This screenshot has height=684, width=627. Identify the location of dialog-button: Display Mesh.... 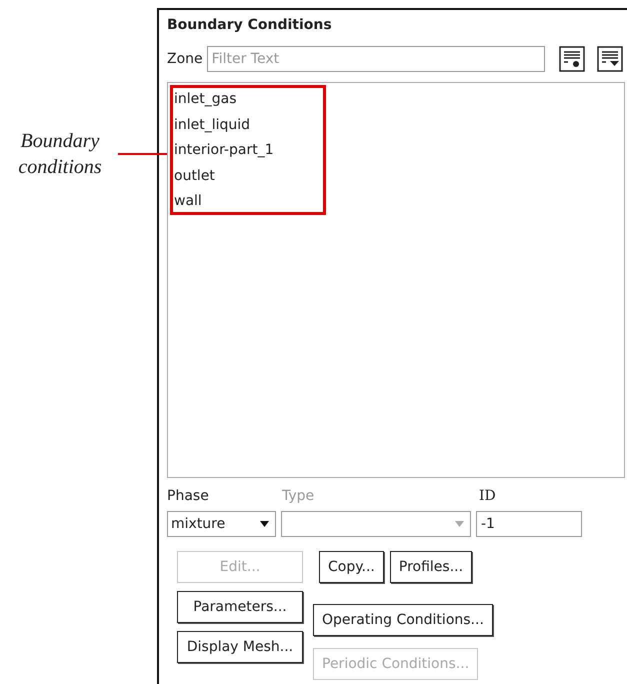
(240, 647).